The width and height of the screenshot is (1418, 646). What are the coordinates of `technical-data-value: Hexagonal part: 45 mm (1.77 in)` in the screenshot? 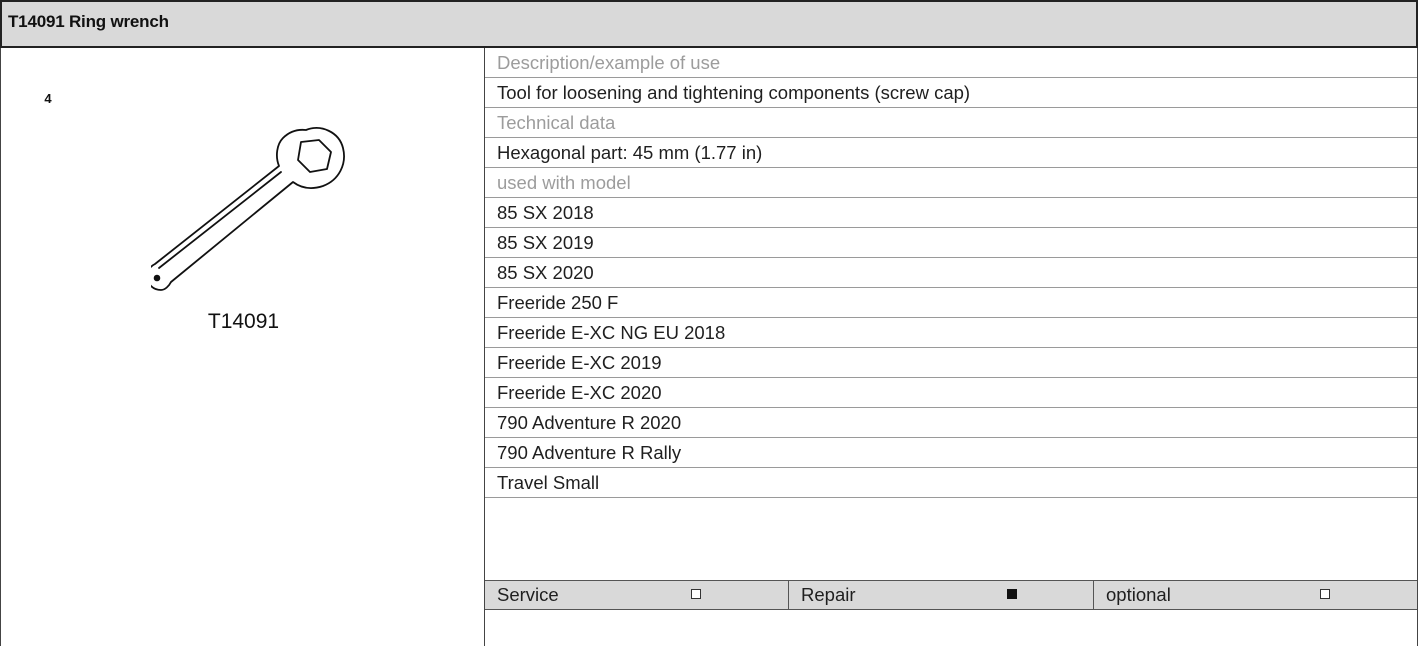 It's located at (951, 153).